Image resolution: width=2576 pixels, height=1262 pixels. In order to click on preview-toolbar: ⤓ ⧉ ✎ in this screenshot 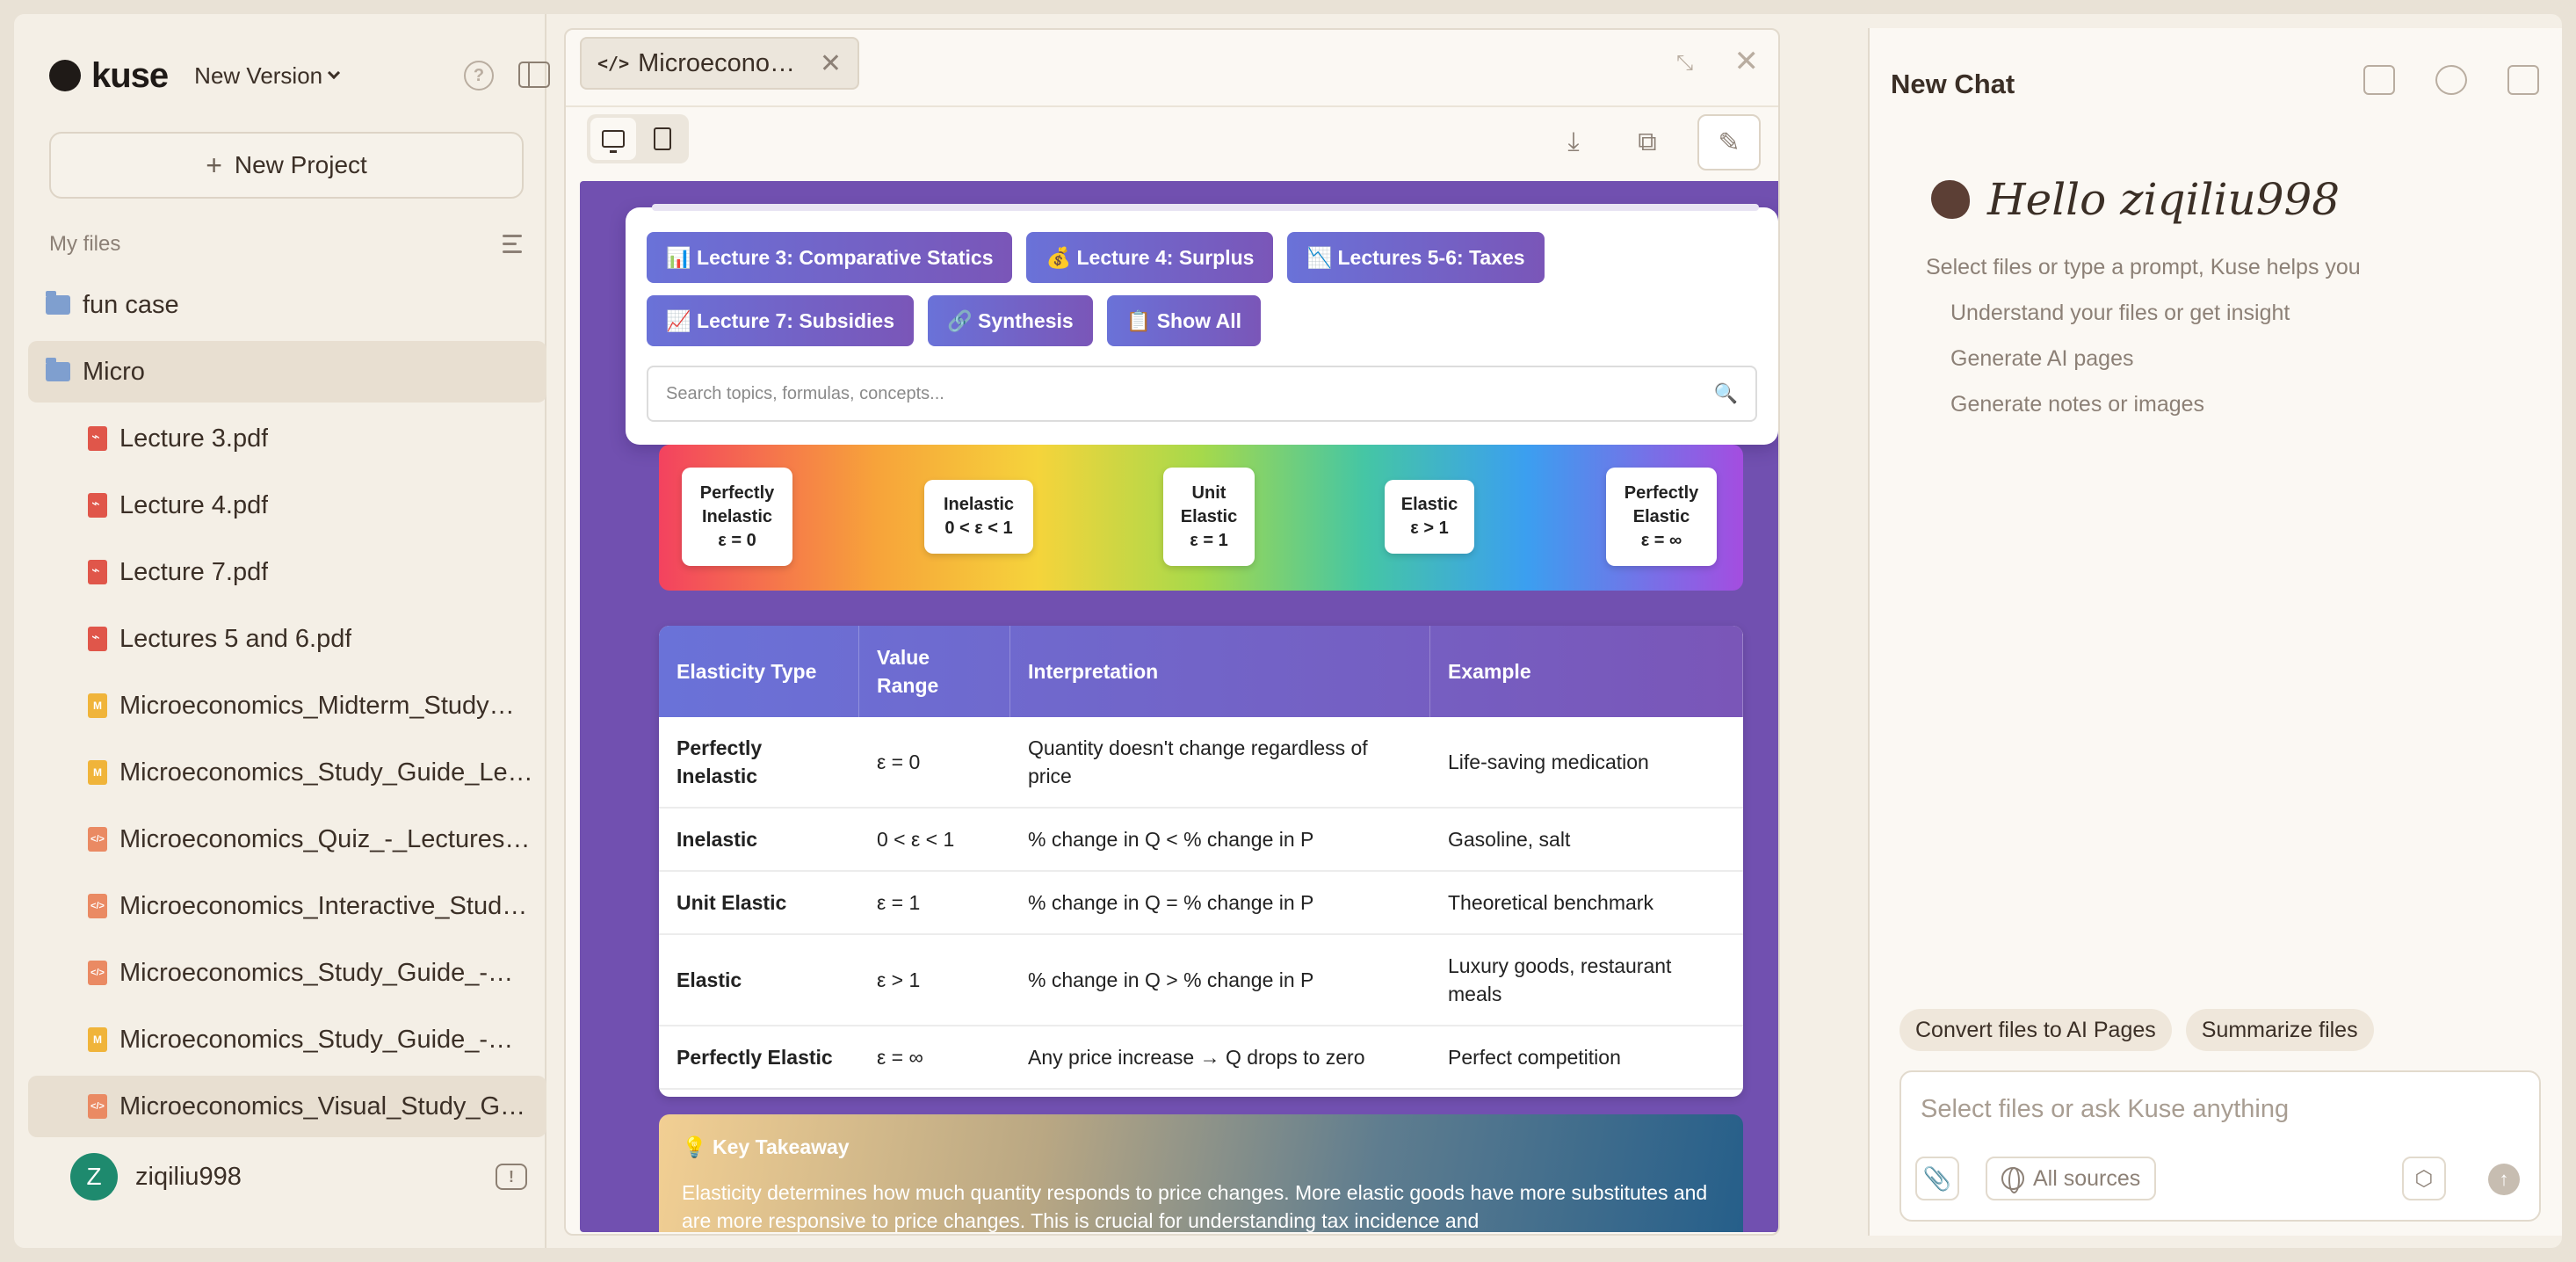, I will do `click(1172, 138)`.